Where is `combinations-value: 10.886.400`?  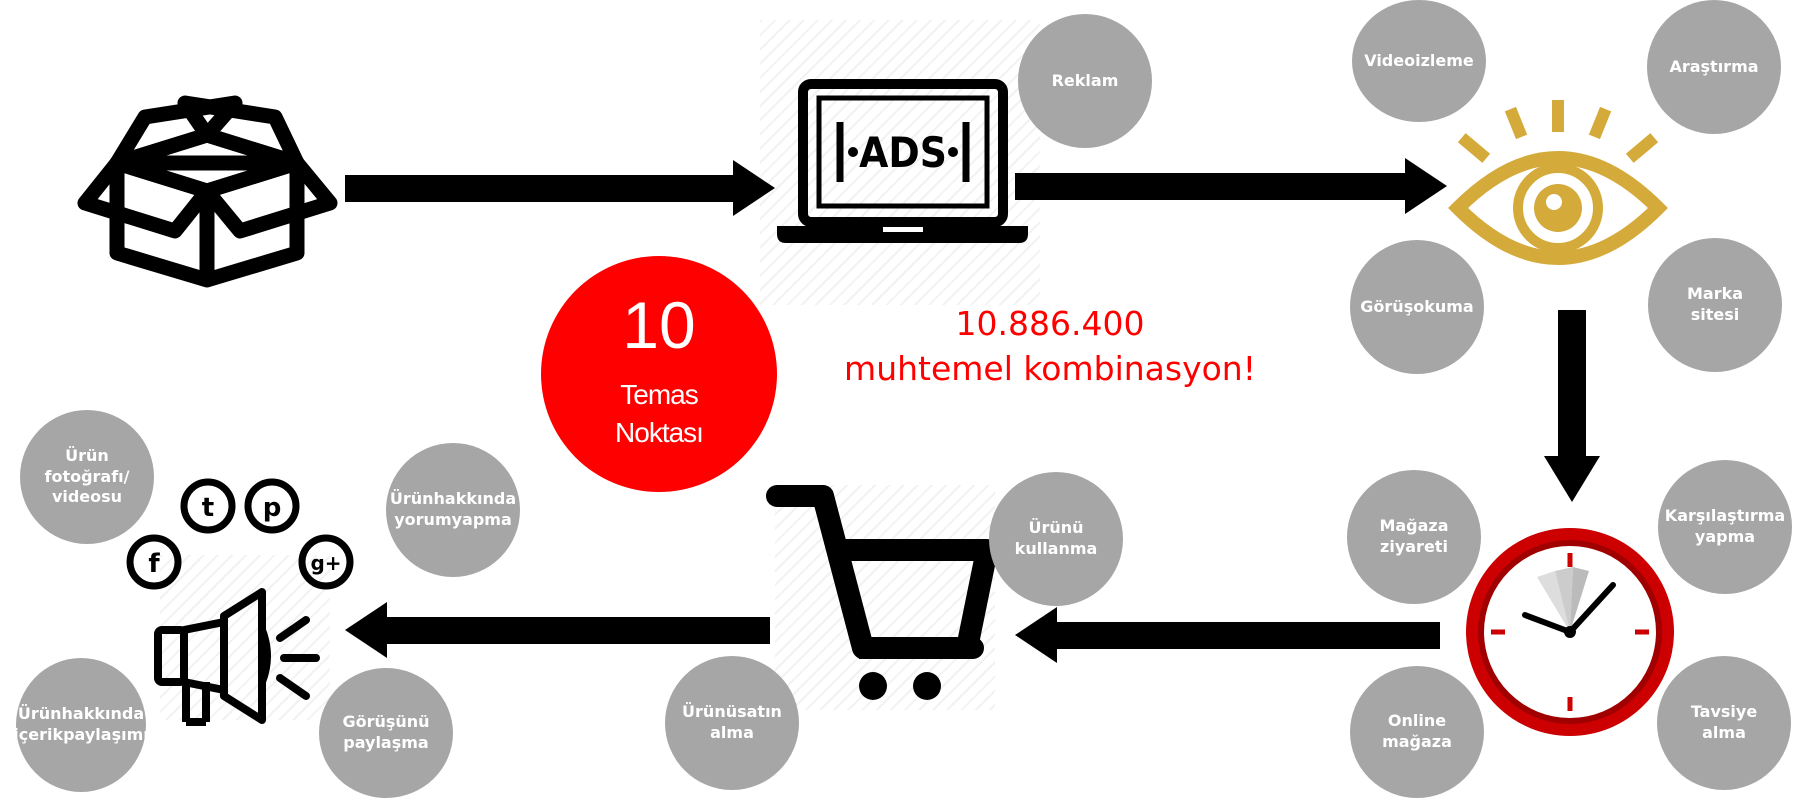
combinations-value: 10.886.400 is located at coordinates (1050, 323).